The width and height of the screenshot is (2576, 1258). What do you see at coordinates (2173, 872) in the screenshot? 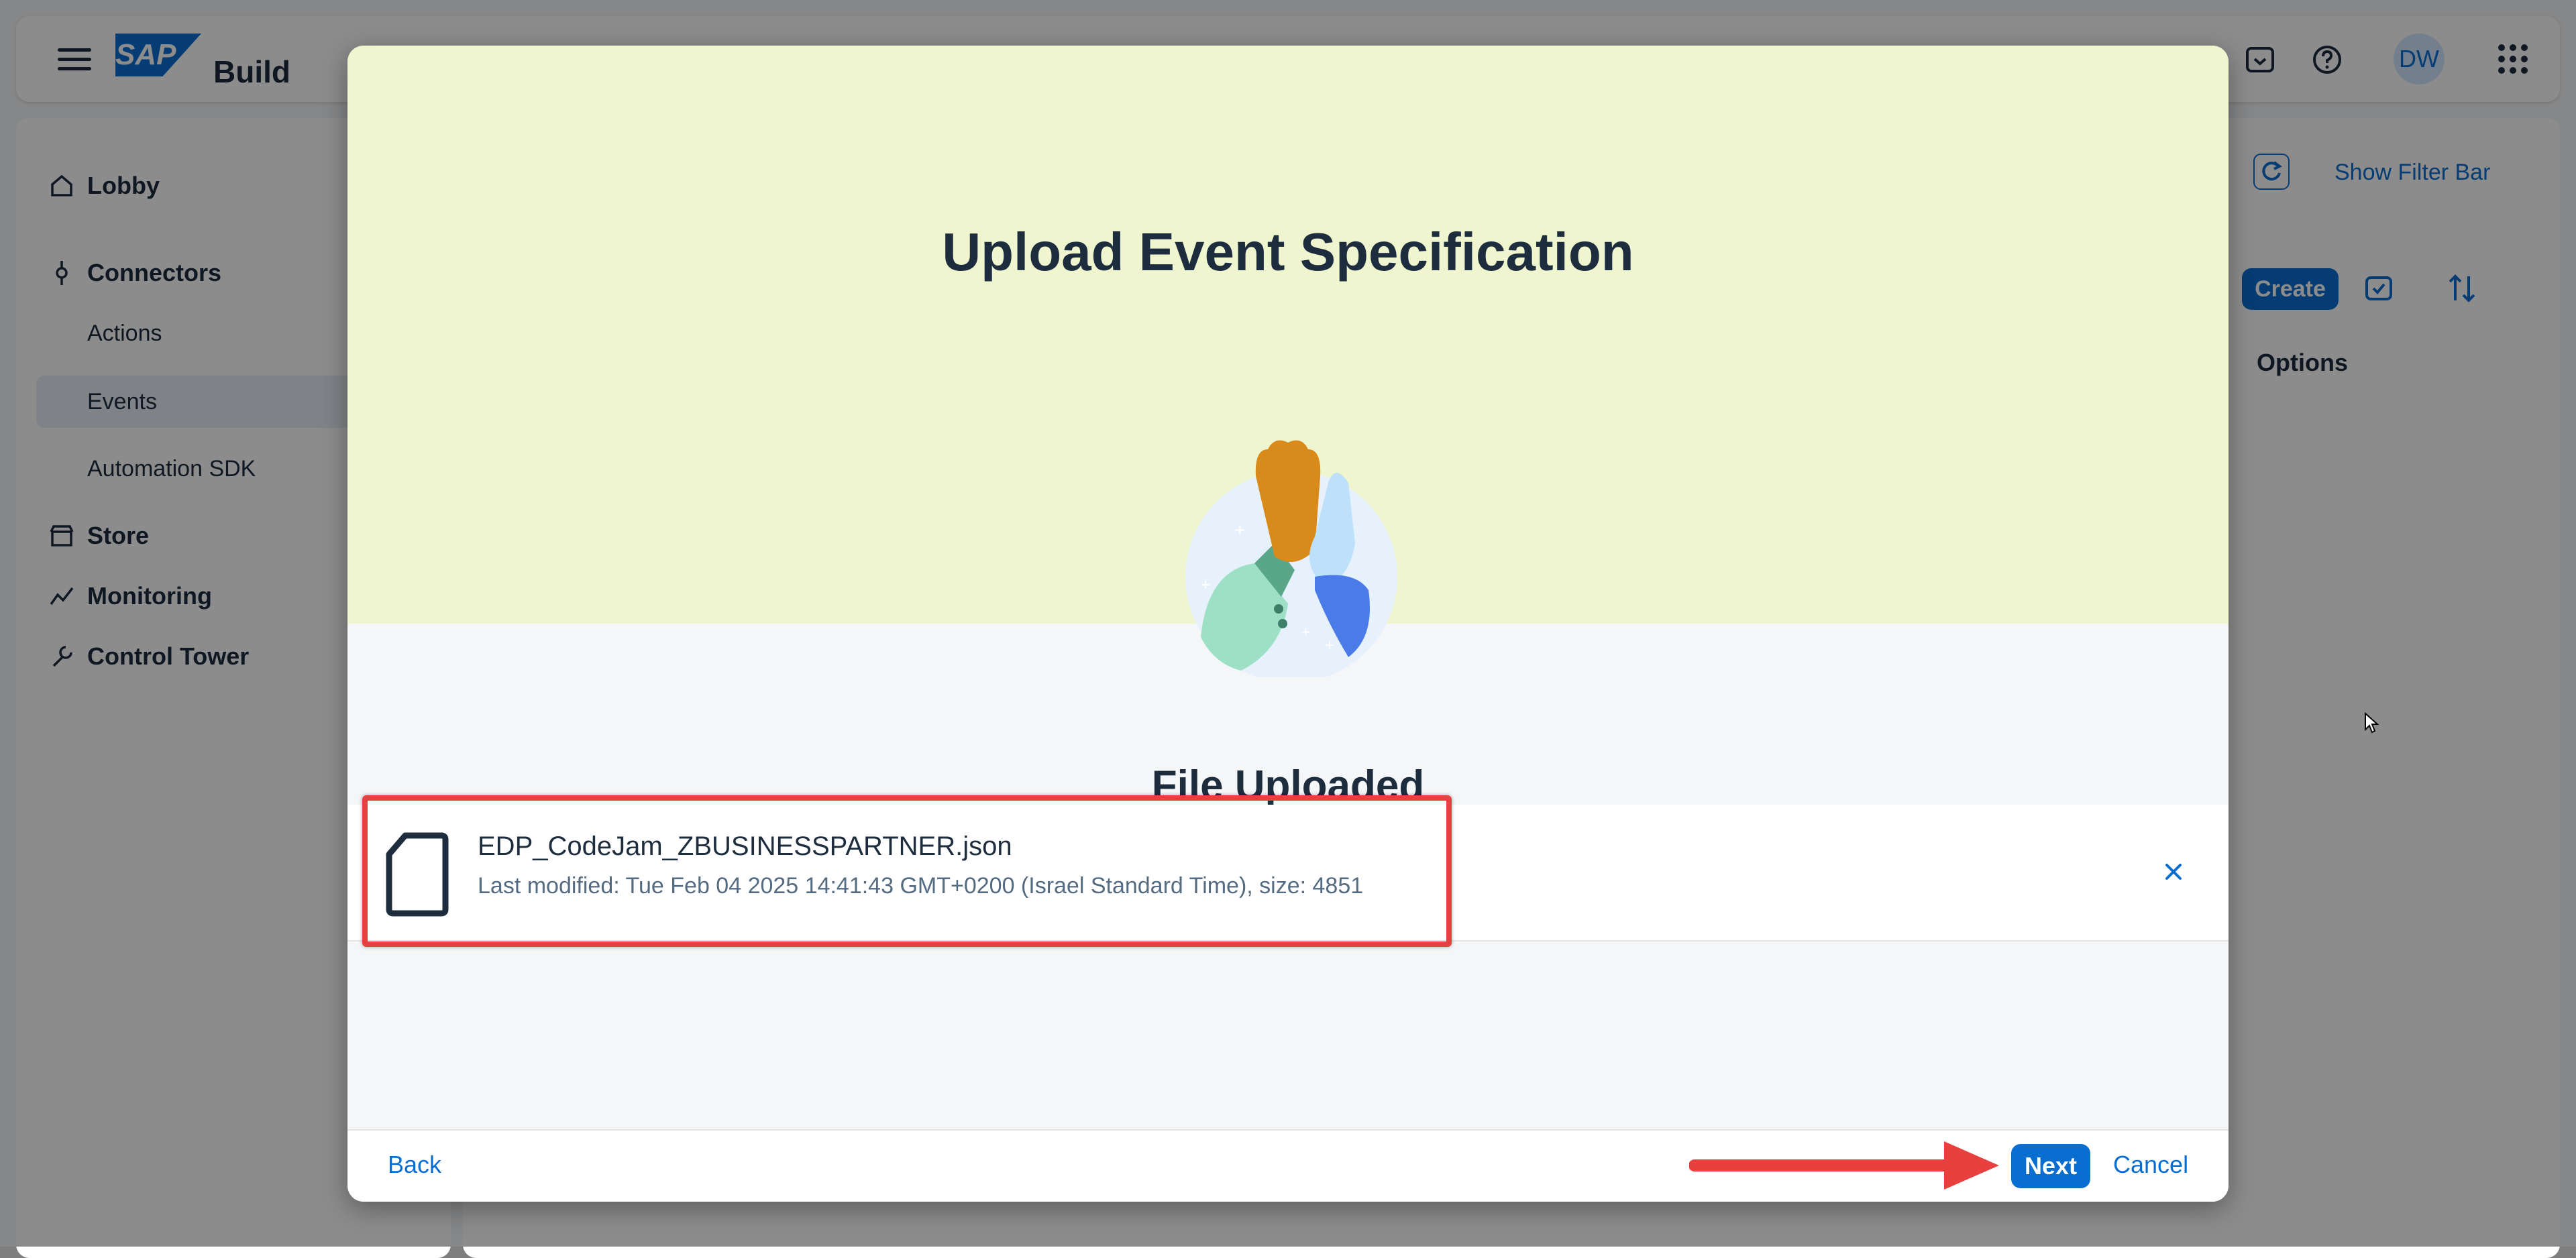
I see `close-icon` at bounding box center [2173, 872].